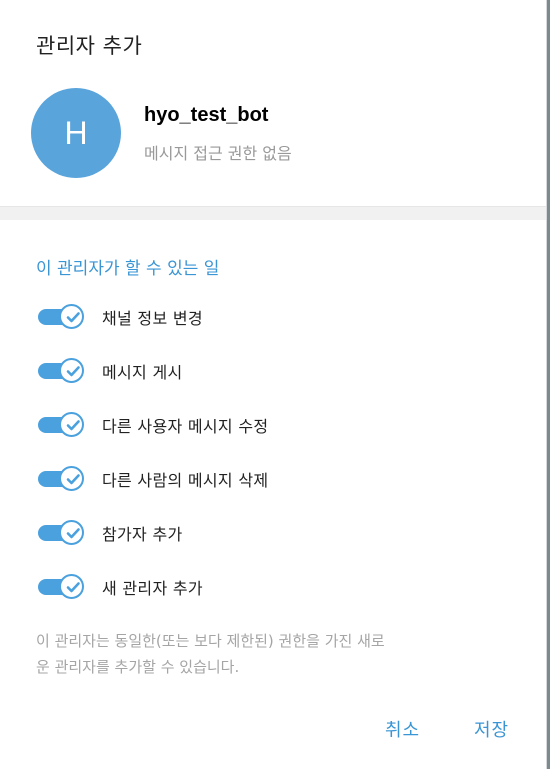 The height and width of the screenshot is (769, 550). I want to click on permission-label: 참가자 추가, so click(142, 534).